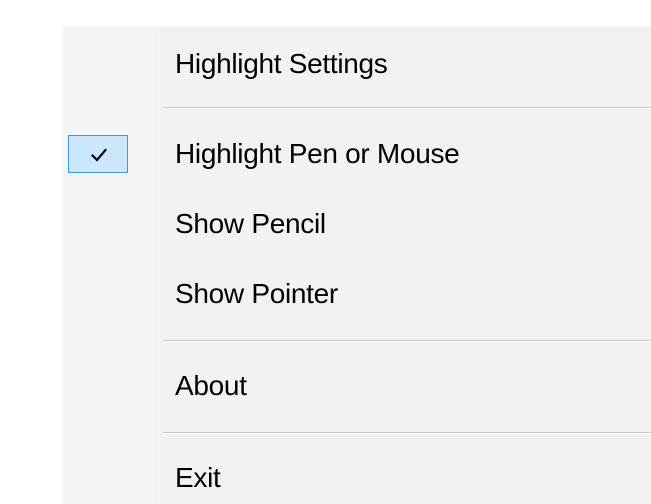  I want to click on menu-item-highlight-settings: Highlight Settings, so click(356, 64).